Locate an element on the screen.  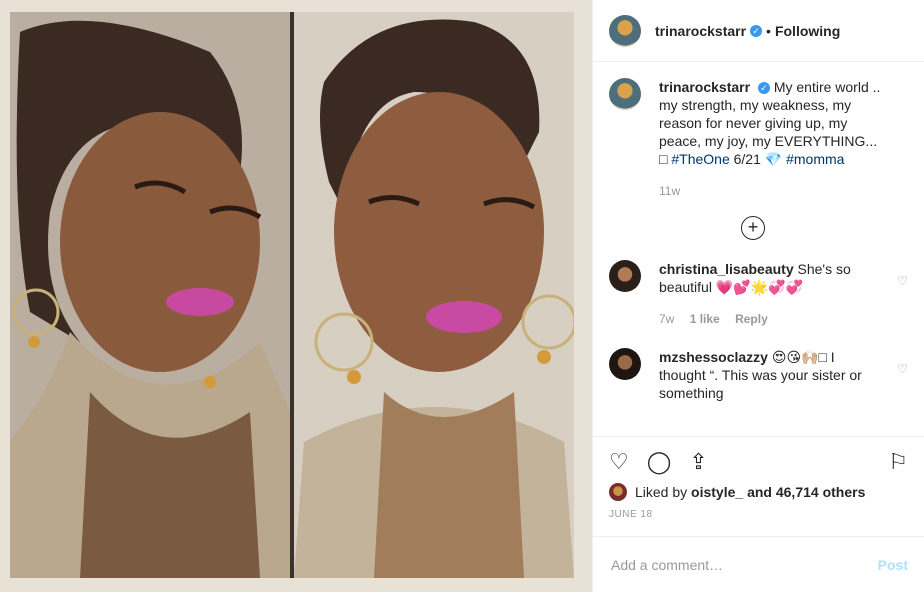
action-bar: ♡ ◯ ⇪ ⚐ is located at coordinates (758, 456).